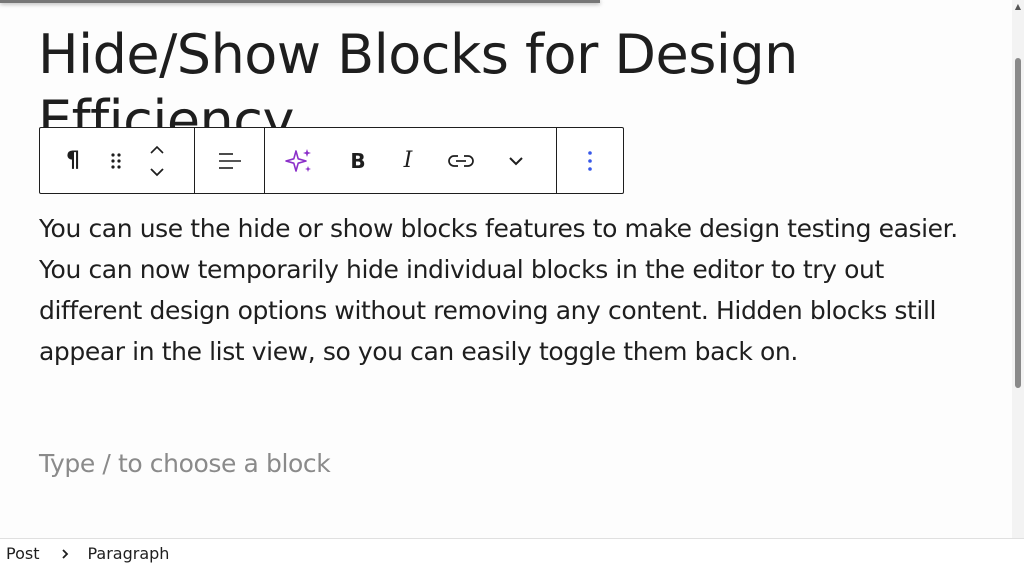 Image resolution: width=1024 pixels, height=568 pixels. I want to click on block-toolbar-group-options, so click(590, 160).